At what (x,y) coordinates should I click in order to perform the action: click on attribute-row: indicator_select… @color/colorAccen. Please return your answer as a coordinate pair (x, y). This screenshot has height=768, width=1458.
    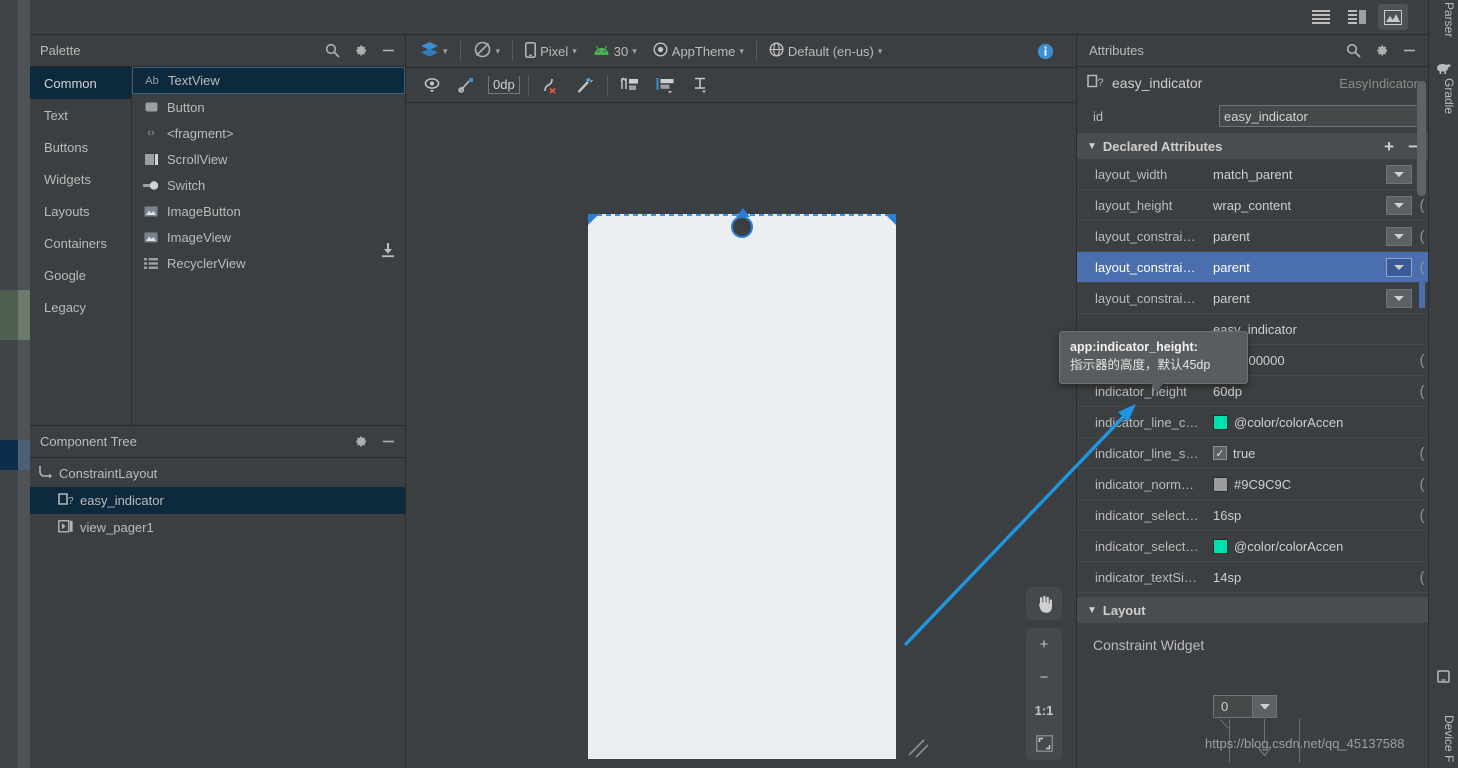
    Looking at the image, I should click on (1252, 546).